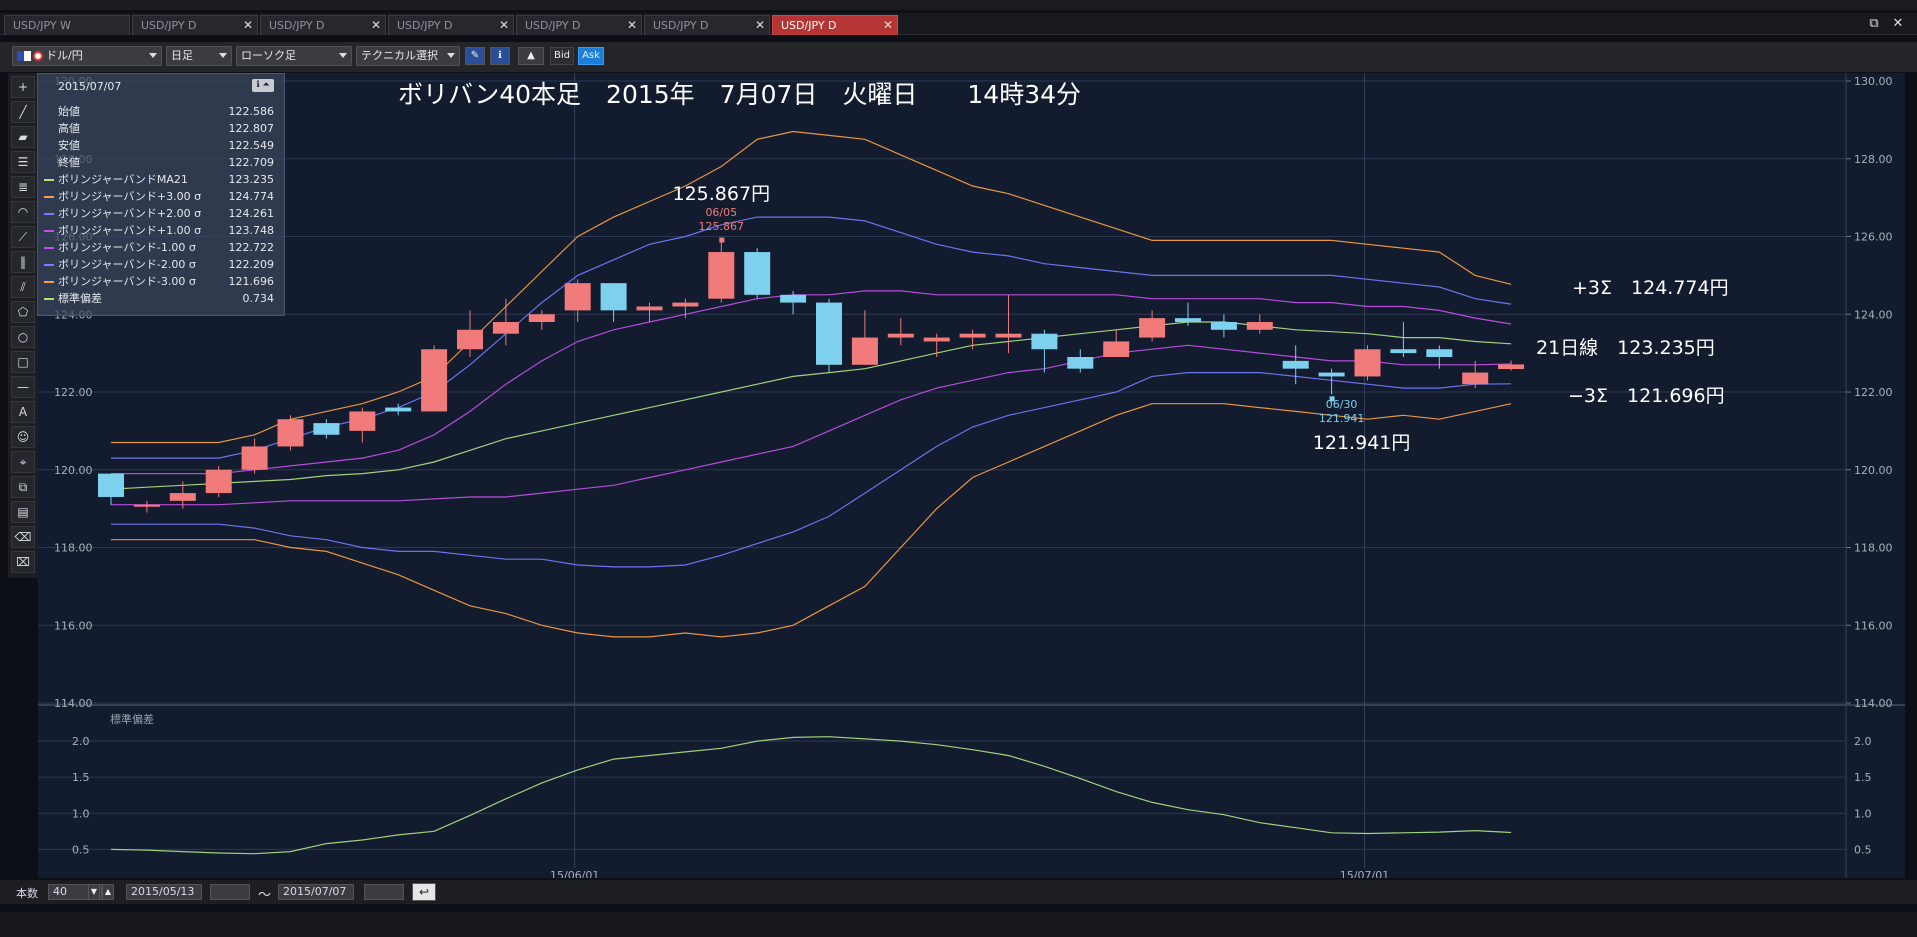  What do you see at coordinates (384, 892) in the screenshot?
I see `to-time-field` at bounding box center [384, 892].